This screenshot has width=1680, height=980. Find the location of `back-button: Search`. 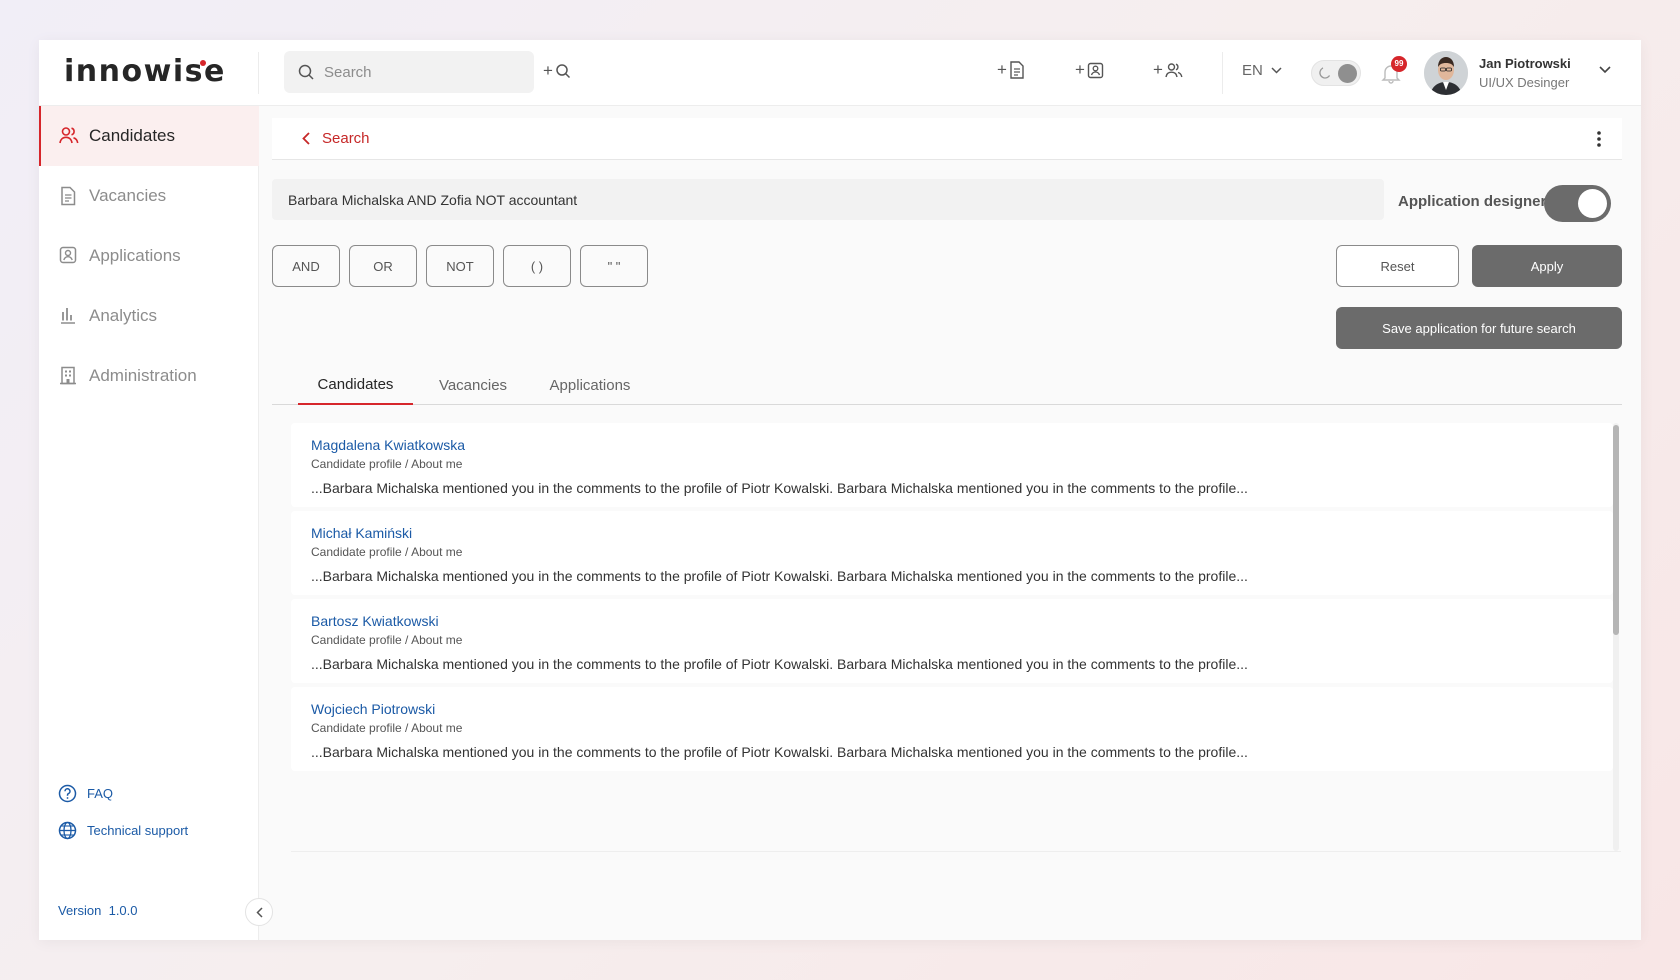

back-button: Search is located at coordinates (336, 138).